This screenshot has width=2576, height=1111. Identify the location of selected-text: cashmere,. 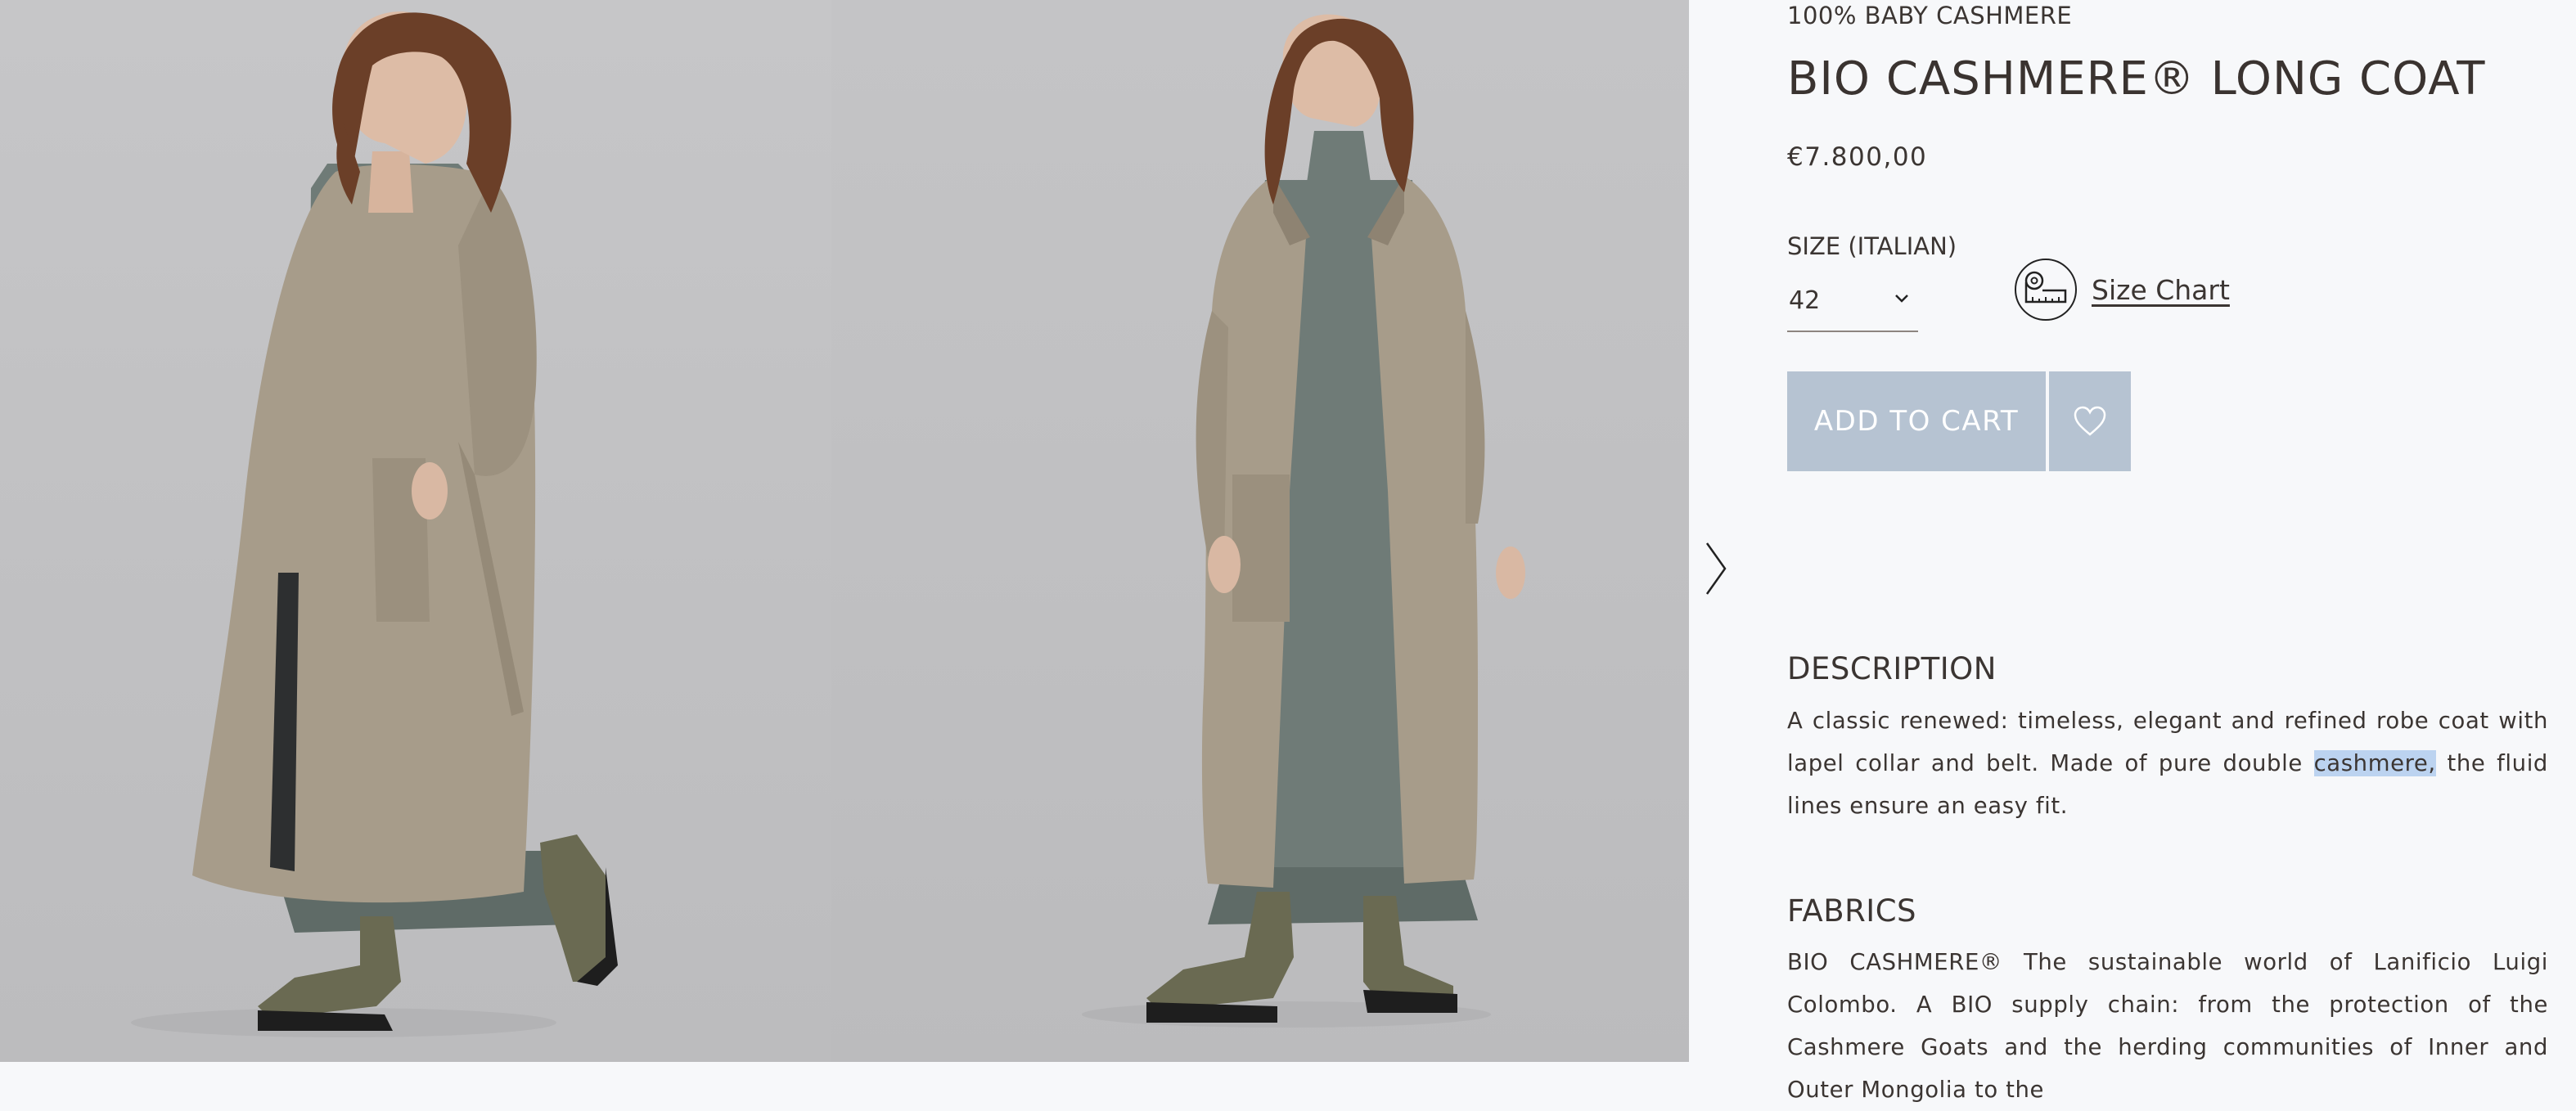
(2374, 763).